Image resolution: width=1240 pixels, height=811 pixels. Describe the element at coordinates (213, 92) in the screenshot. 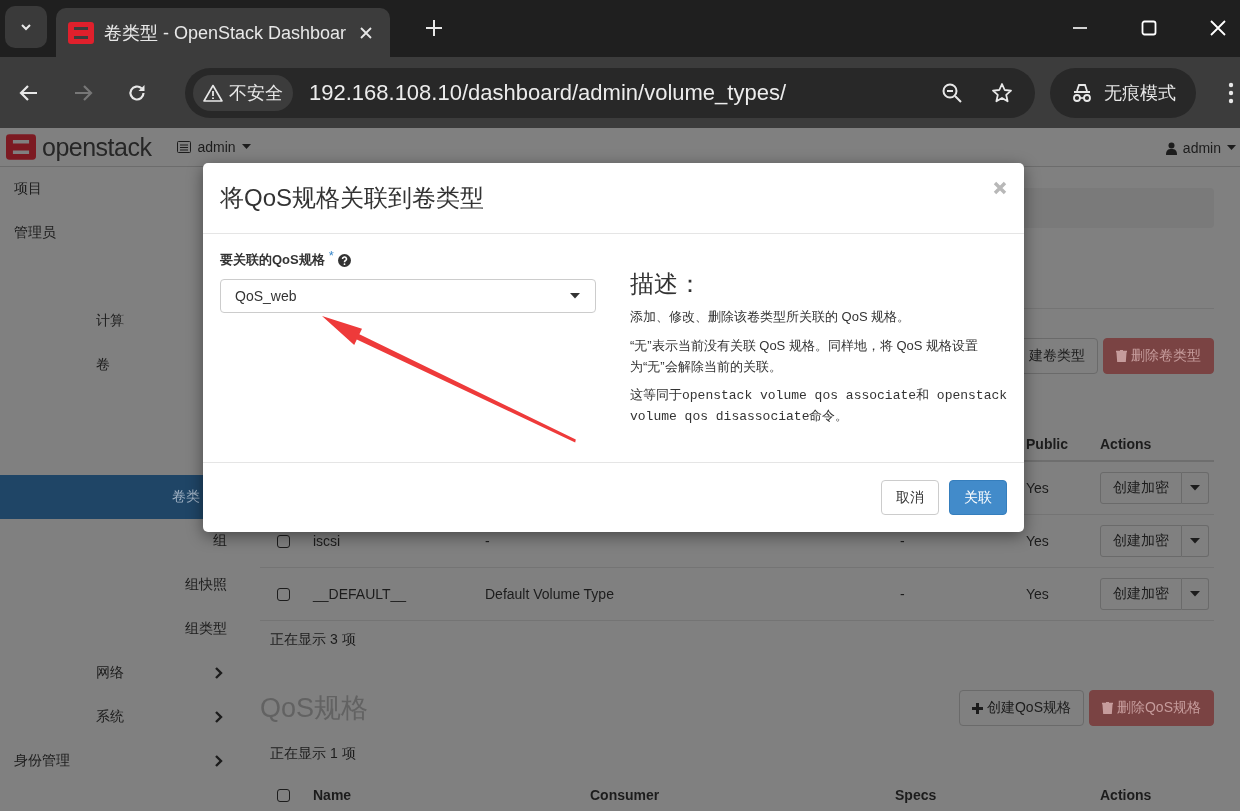

I see `warning-icon` at that location.